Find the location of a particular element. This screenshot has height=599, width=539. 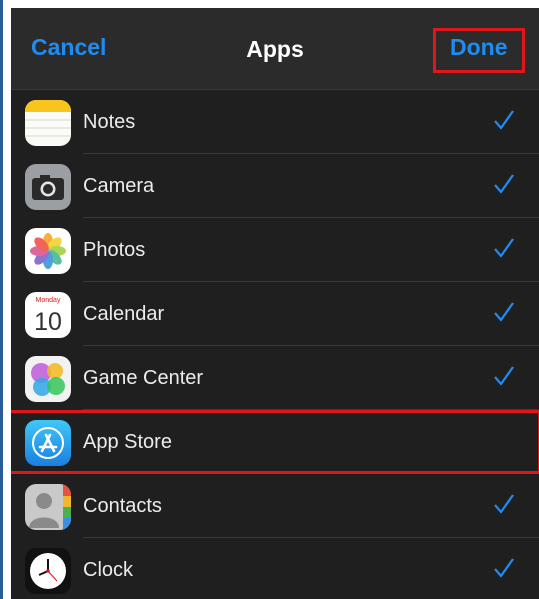

app-row-photos: Photos is located at coordinates (275, 250).